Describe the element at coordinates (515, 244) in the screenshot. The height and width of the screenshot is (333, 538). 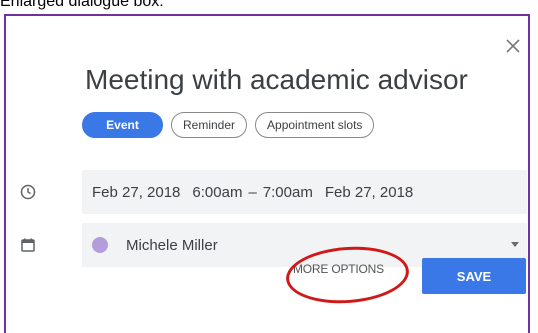
I see `dropdown-caret-icon` at that location.